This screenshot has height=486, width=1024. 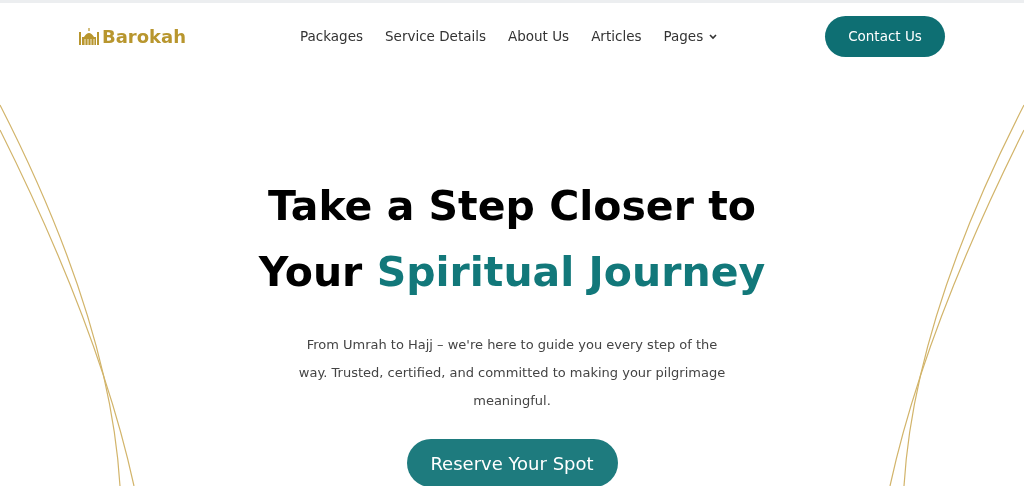 What do you see at coordinates (512, 206) in the screenshot?
I see `hero-heading: Take a Step Closer to` at bounding box center [512, 206].